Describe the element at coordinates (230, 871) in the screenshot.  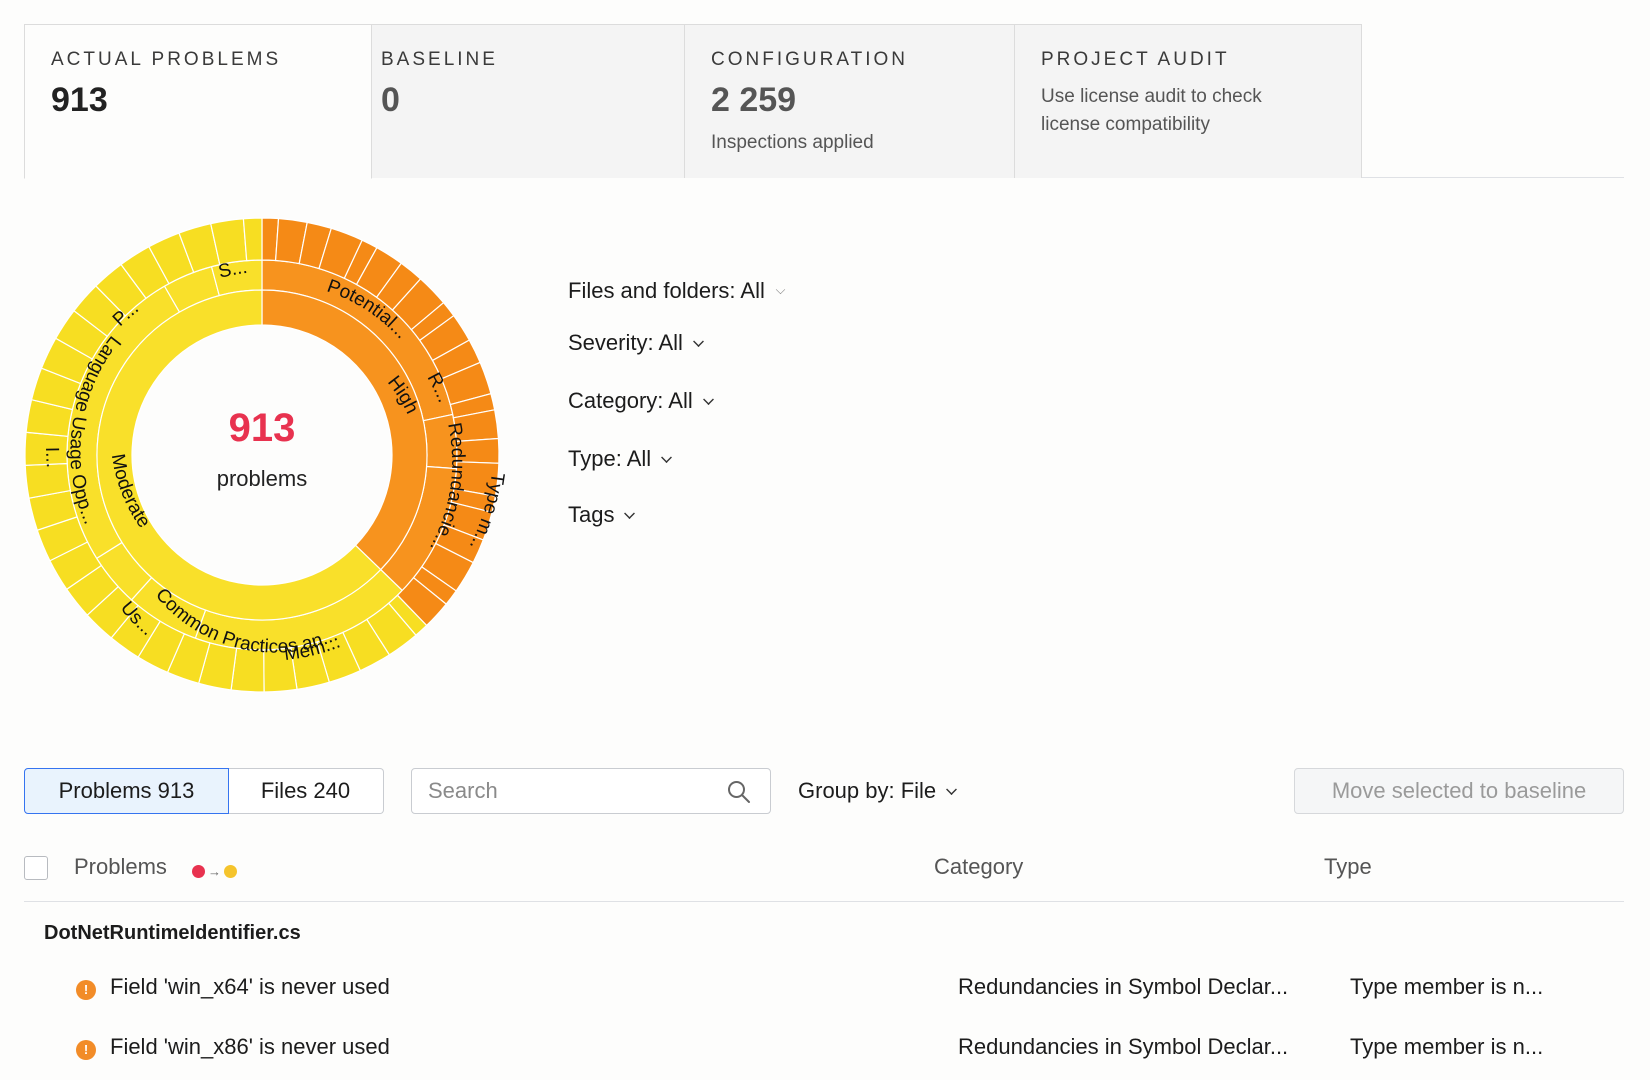
I see `severity-moderate-dot-icon` at that location.